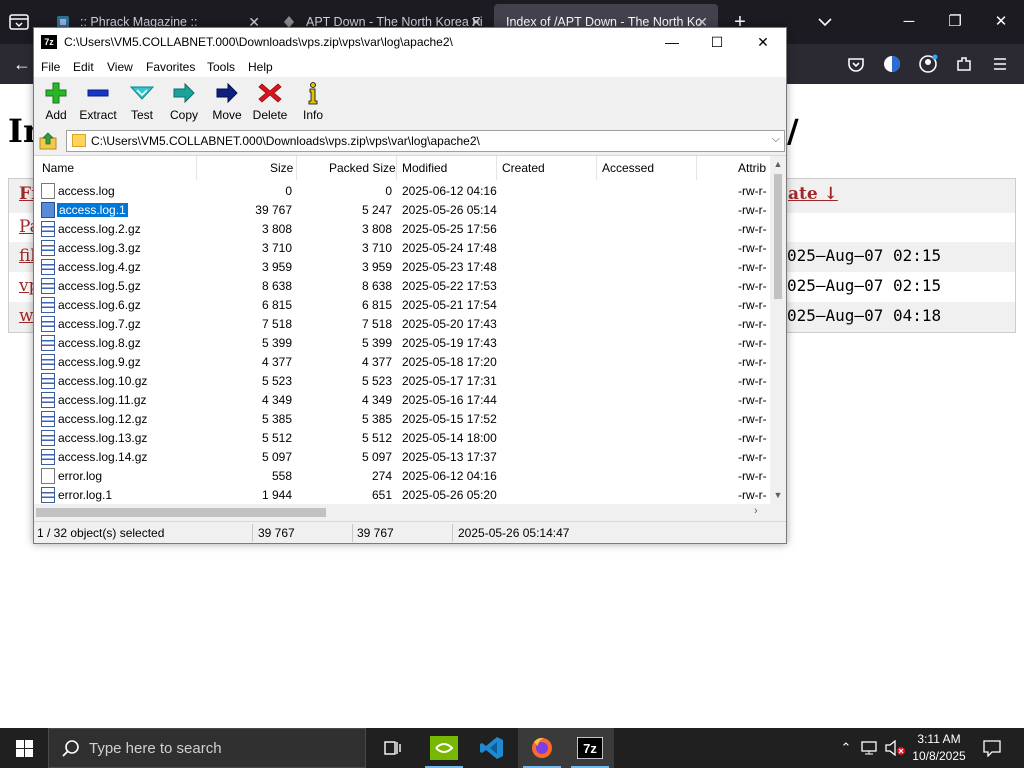 This screenshot has height=768, width=1024. Describe the element at coordinates (672, 42) in the screenshot. I see `minimize-button: —` at that location.